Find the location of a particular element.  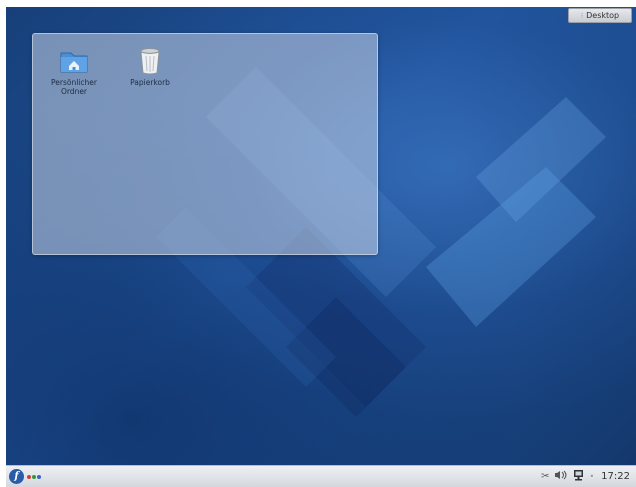

home-folder-icon is located at coordinates (74, 61).